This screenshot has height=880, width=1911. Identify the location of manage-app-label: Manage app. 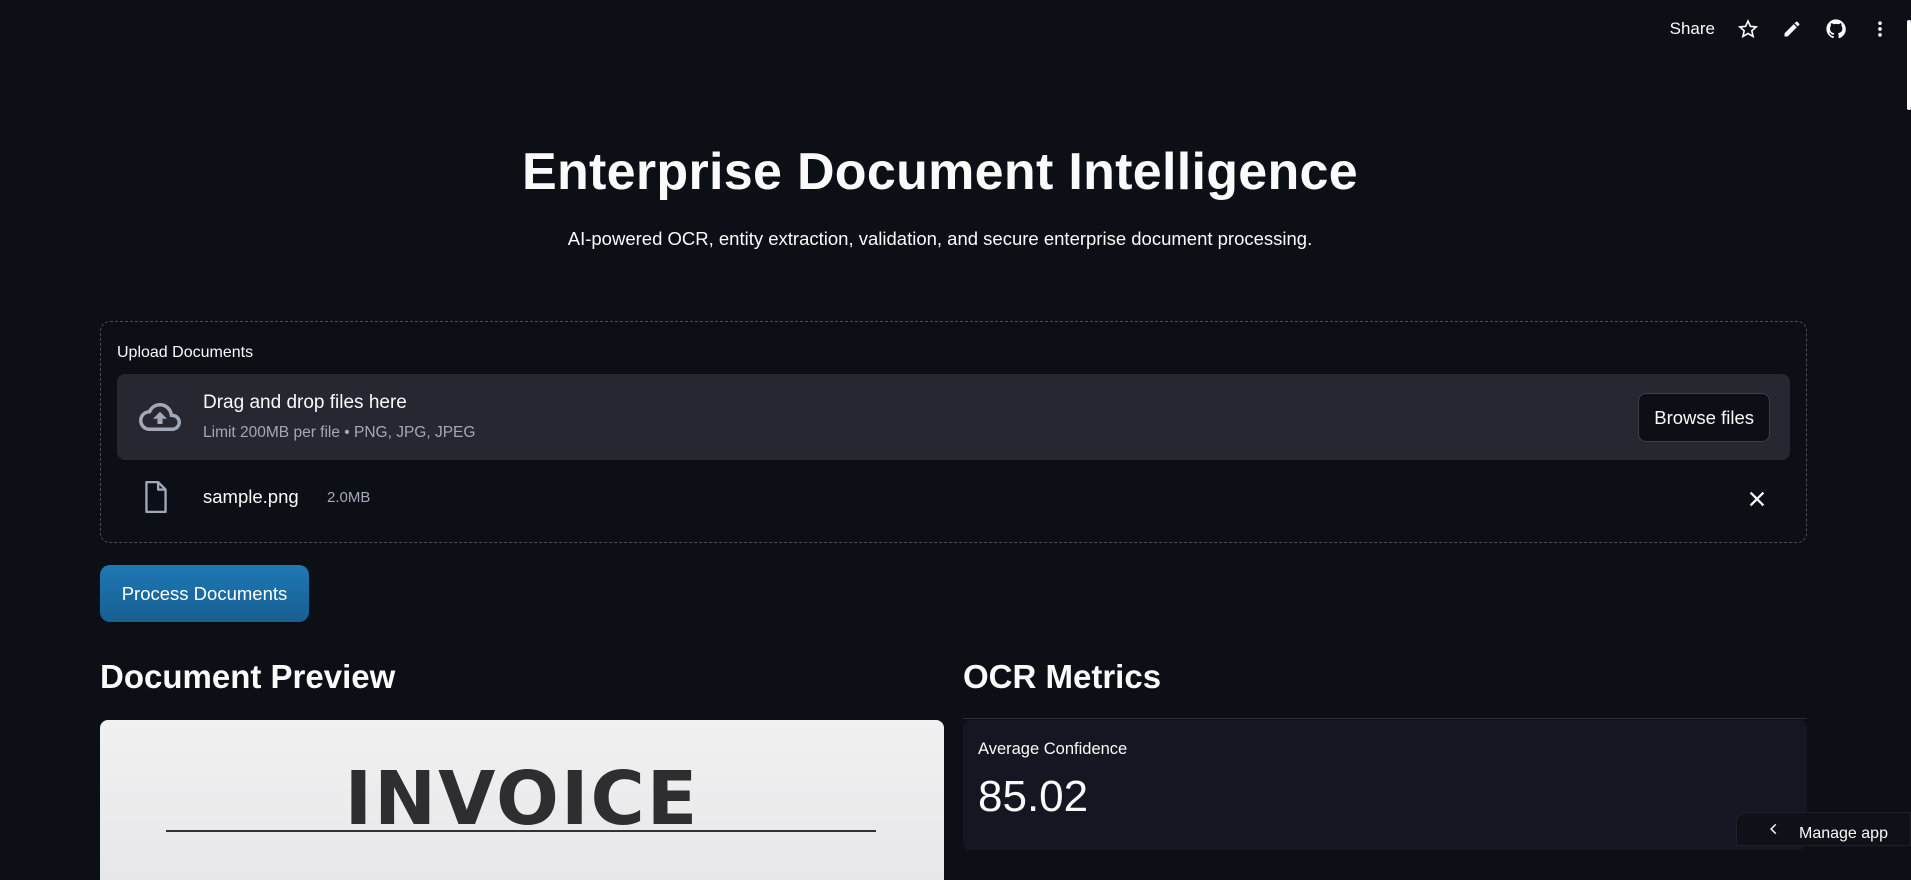
(1843, 834).